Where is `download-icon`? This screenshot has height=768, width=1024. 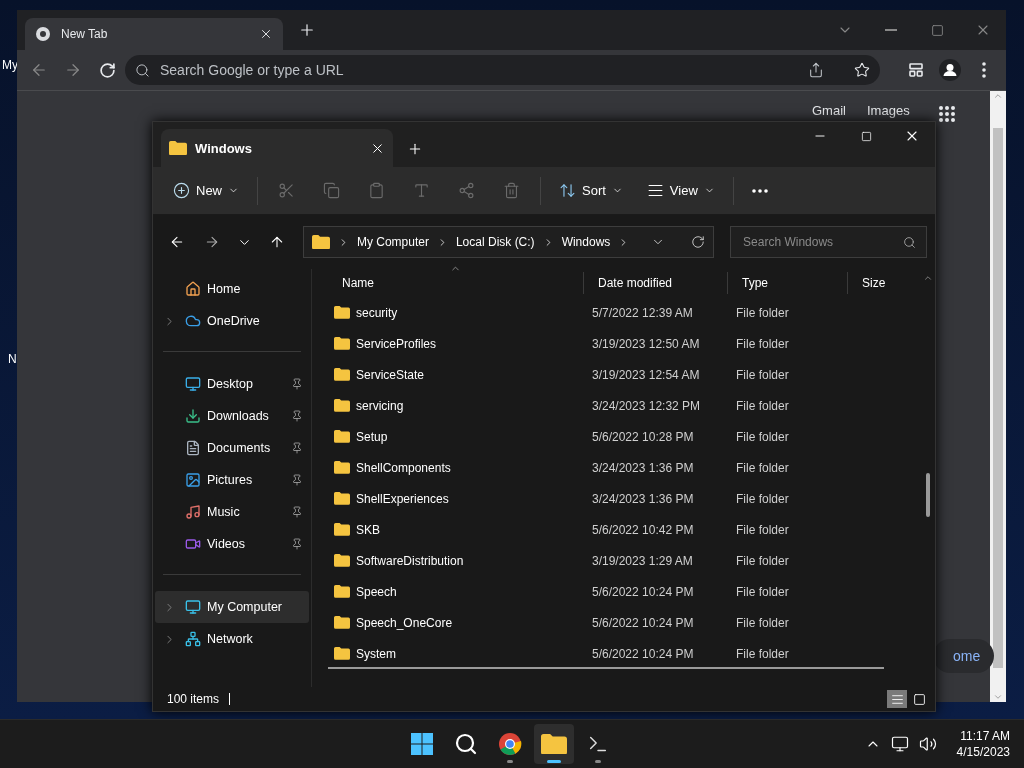
download-icon is located at coordinates (193, 416).